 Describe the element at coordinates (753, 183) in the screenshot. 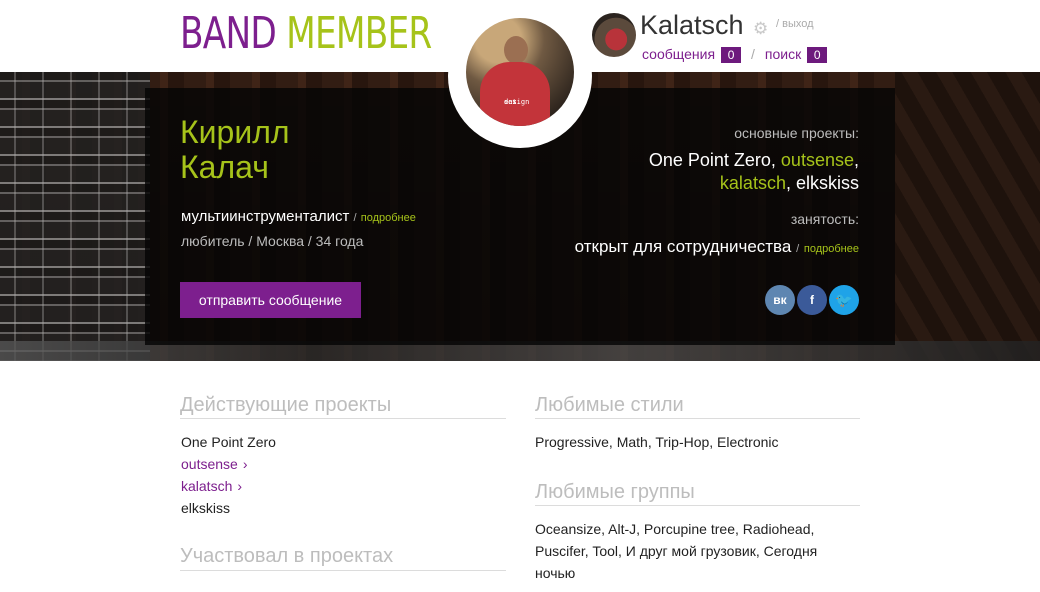

I see `project-link: kalatsch` at that location.